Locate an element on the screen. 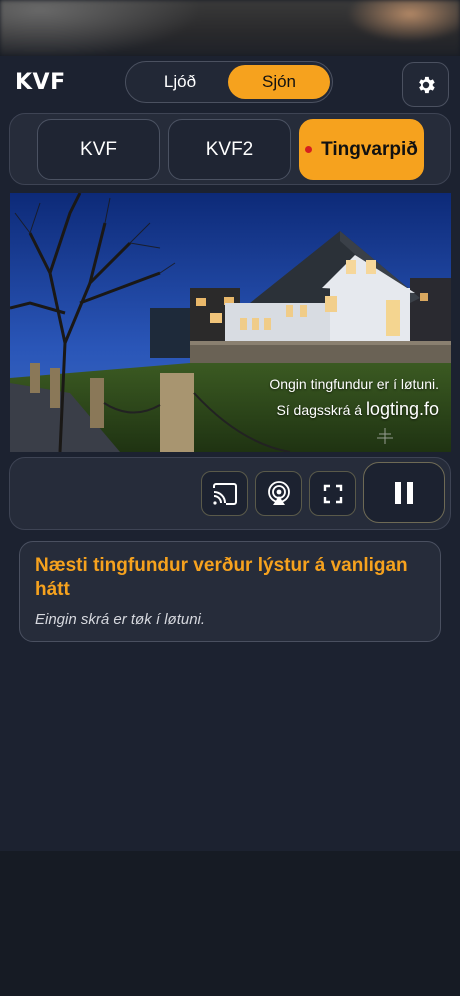 This screenshot has height=996, width=460. video-overlay-schedule: Sí dagsskrá á logting.fo is located at coordinates (357, 409).